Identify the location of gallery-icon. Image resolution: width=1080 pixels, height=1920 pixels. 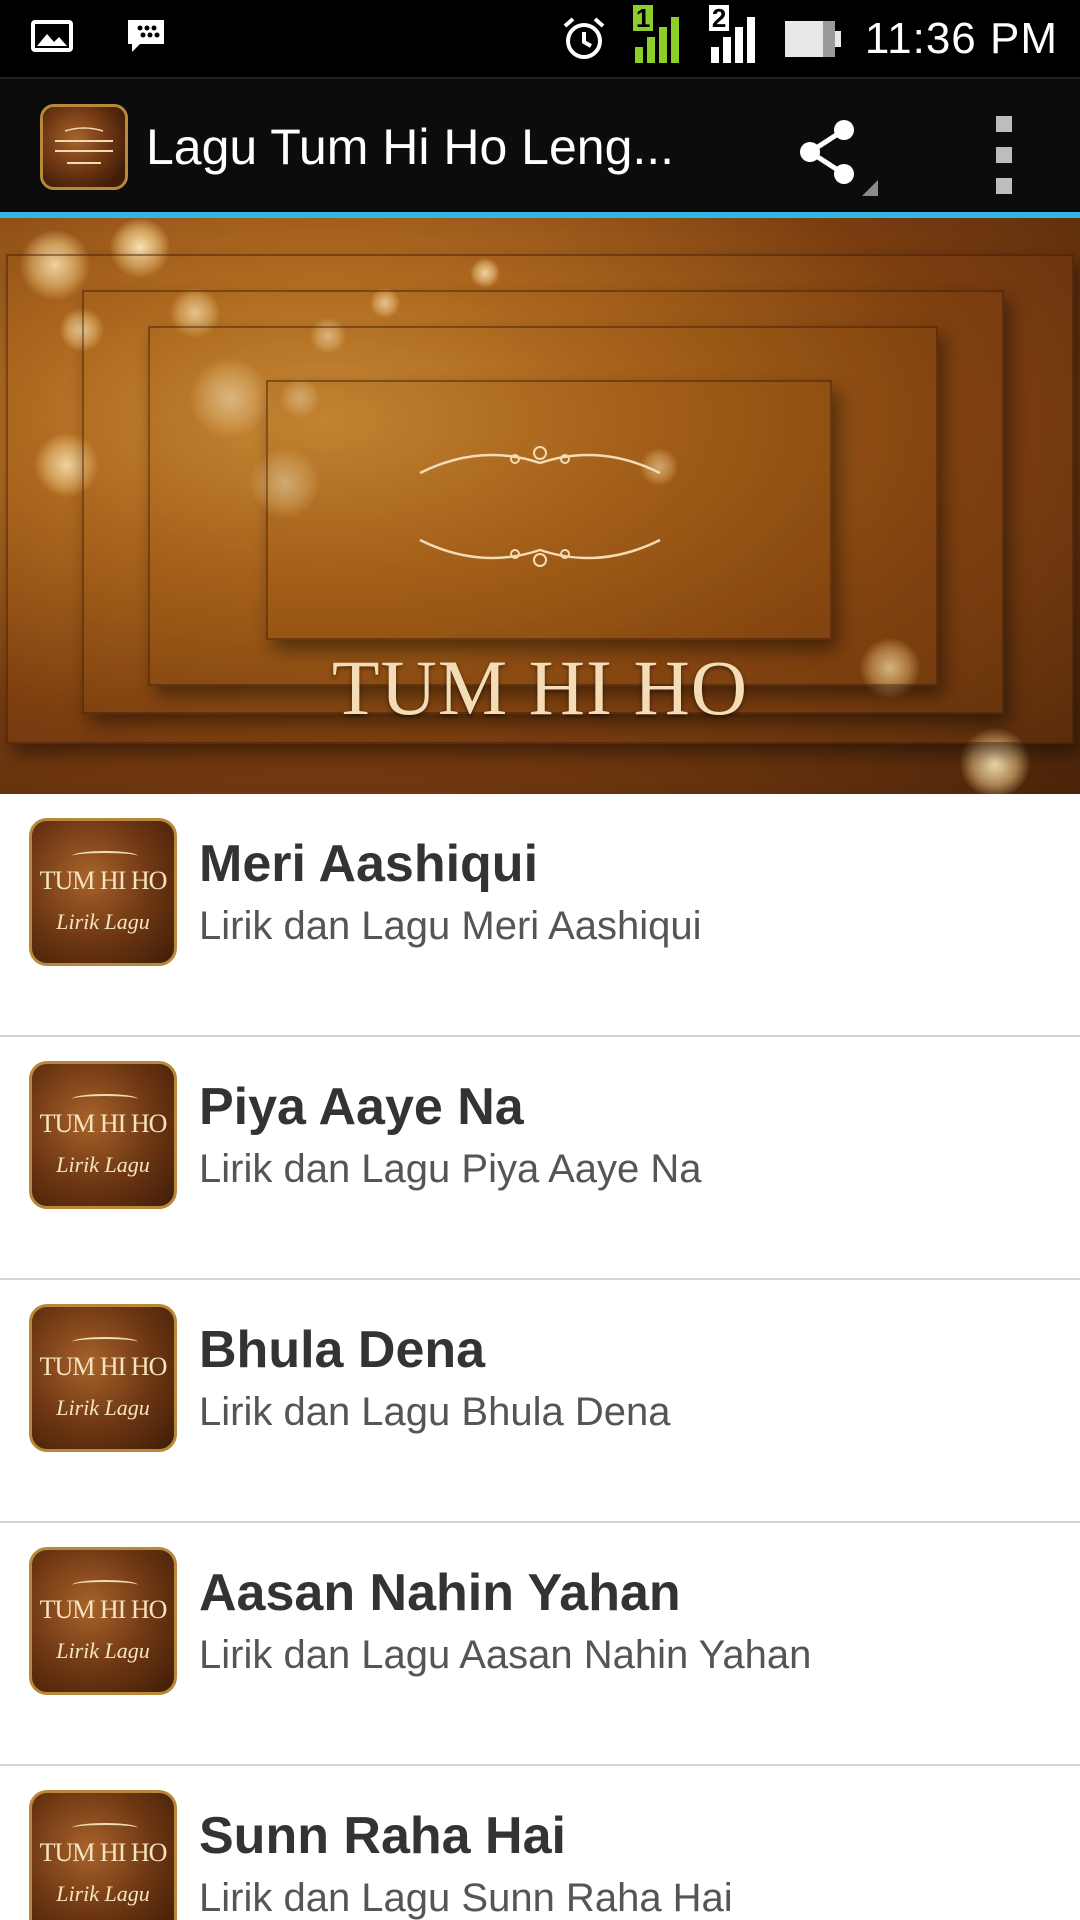
(52, 36).